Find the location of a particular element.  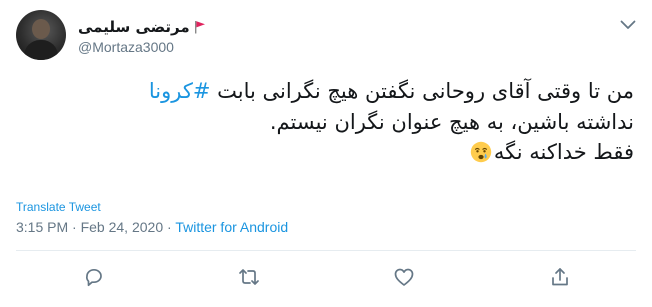

user-handle: @Mortaza3000 is located at coordinates (142, 47).